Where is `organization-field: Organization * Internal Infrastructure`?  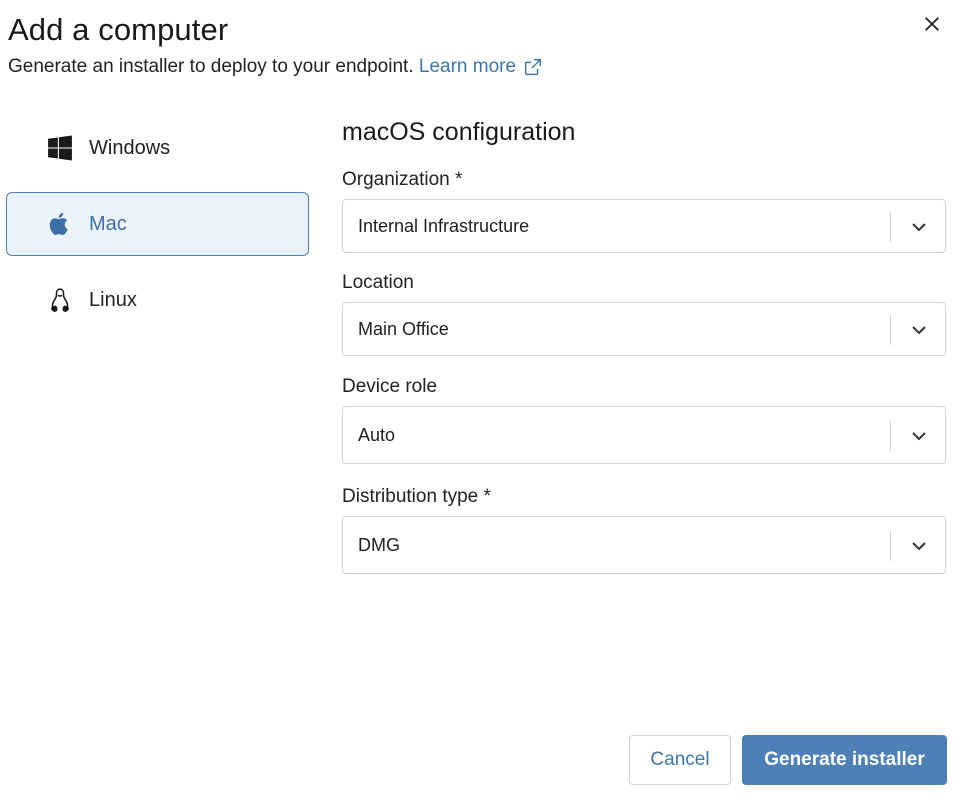
organization-field: Organization * Internal Infrastructure is located at coordinates (644, 211).